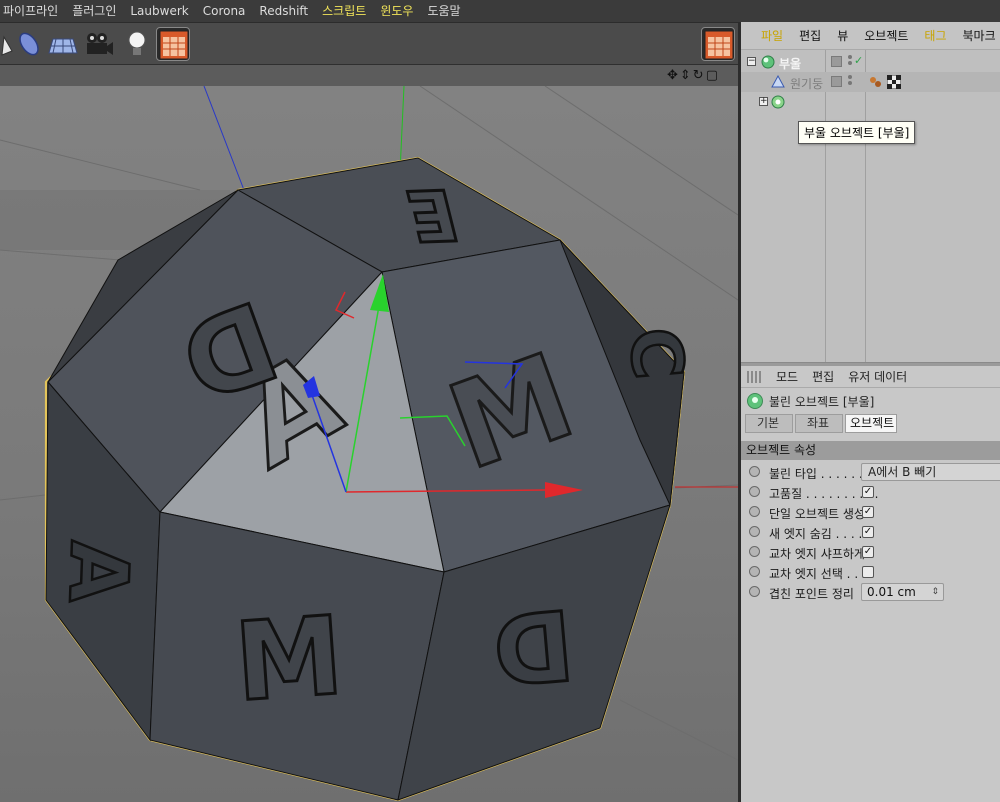 This screenshot has height=802, width=1000. I want to click on edit-menu: 편집, so click(823, 376).